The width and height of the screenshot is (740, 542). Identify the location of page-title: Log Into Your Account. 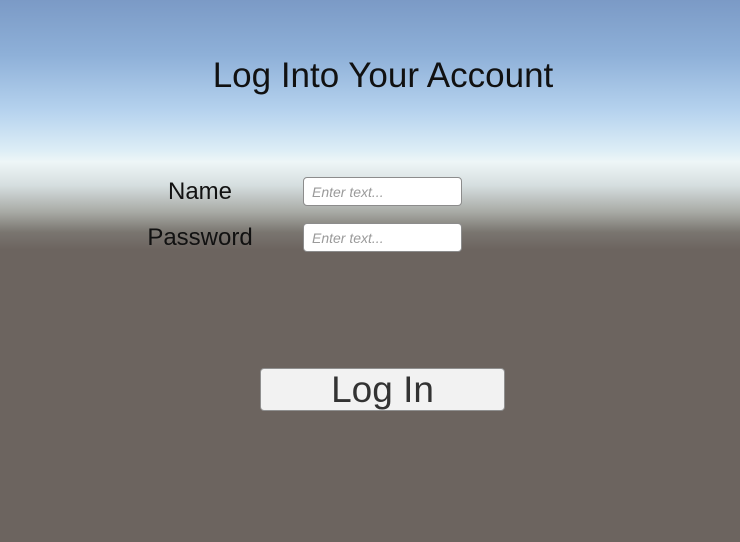
(383, 75).